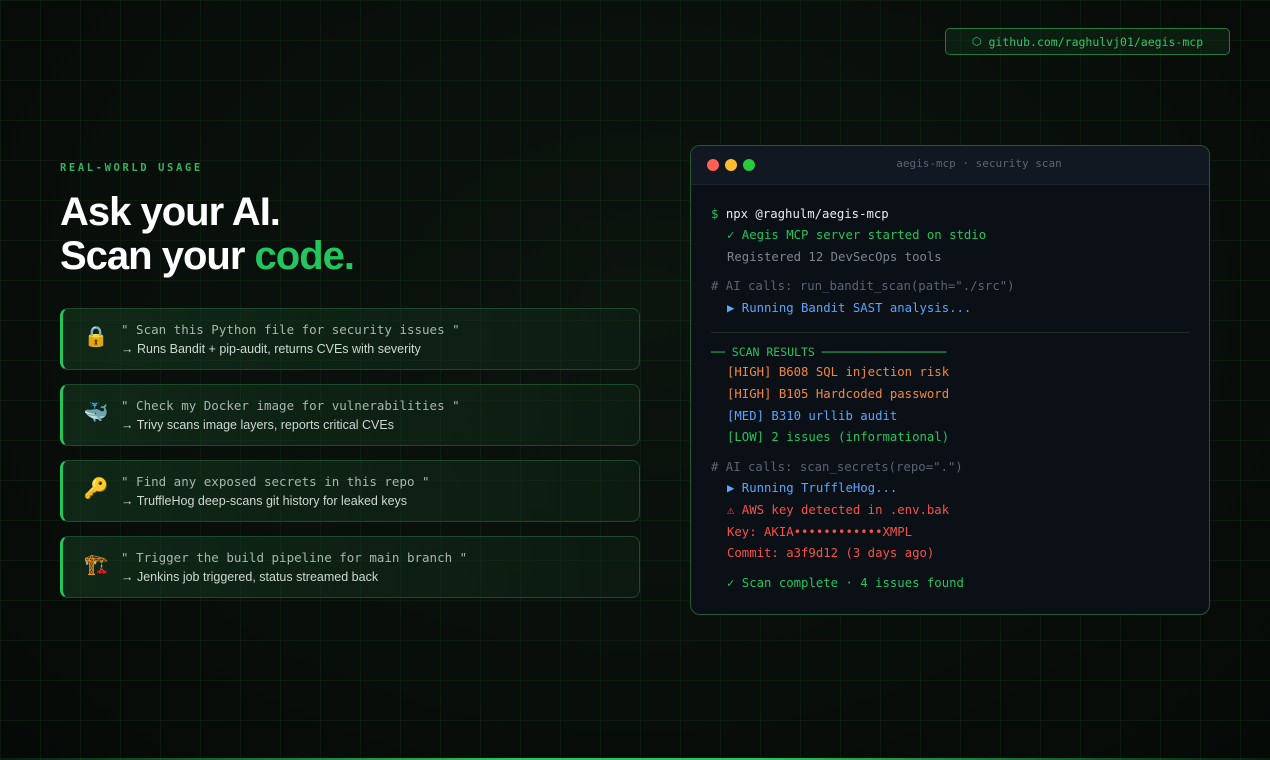  Describe the element at coordinates (979, 163) in the screenshot. I see `terminal-title: aegis-mcp · security scan` at that location.